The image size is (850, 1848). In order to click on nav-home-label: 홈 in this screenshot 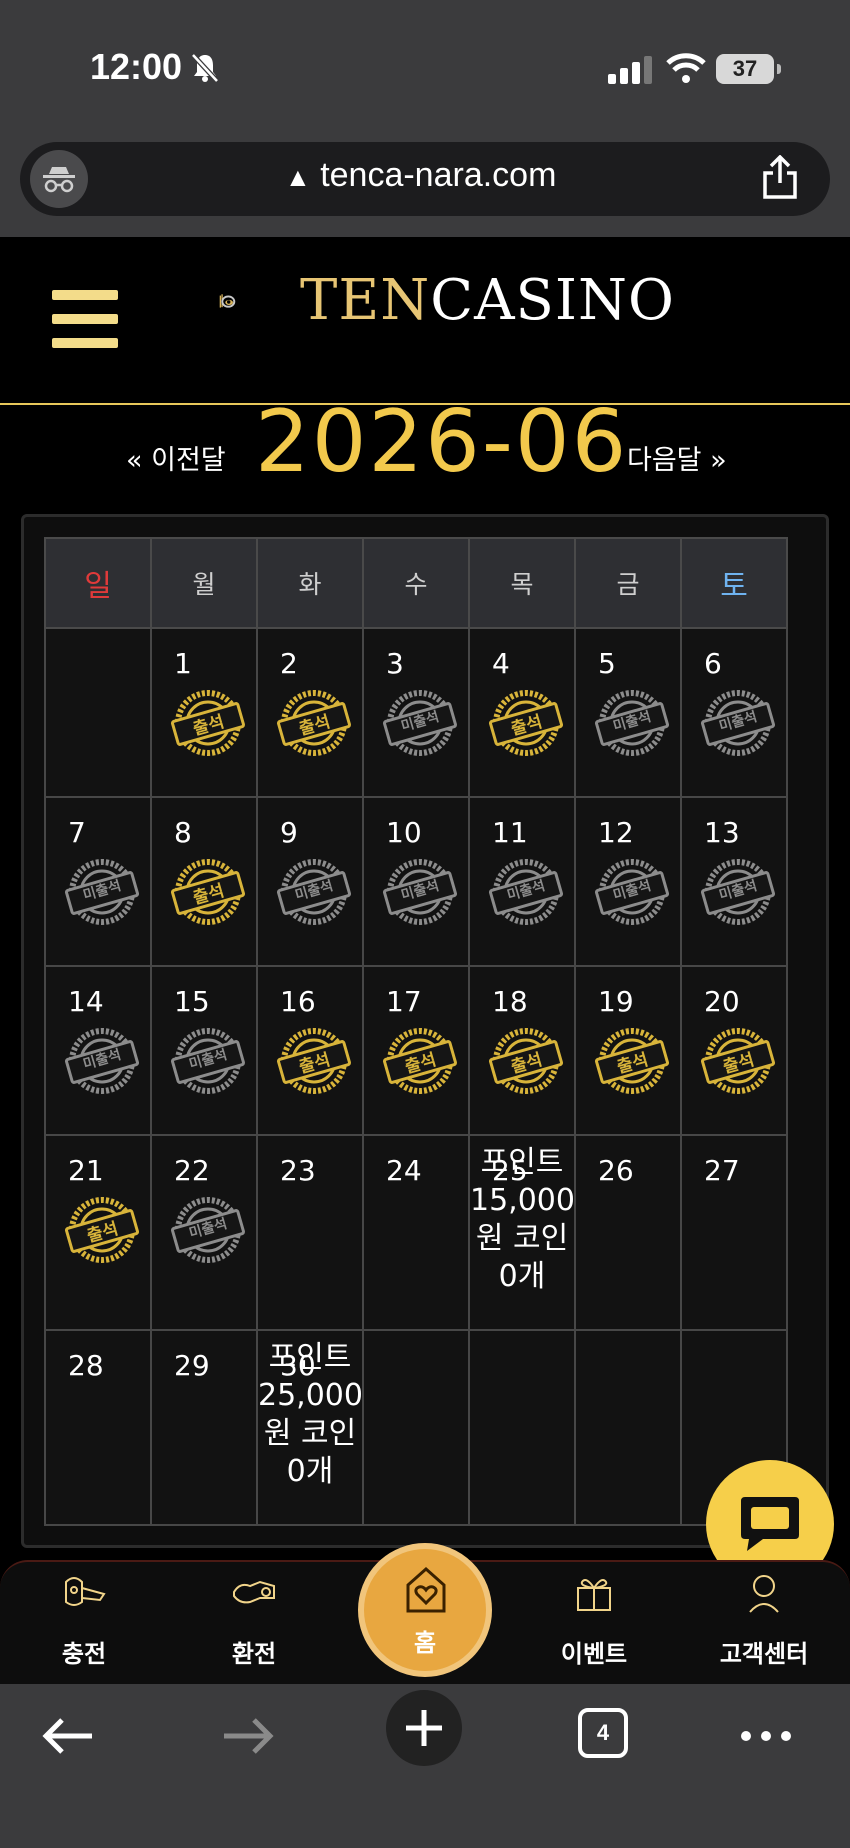, I will do `click(425, 1643)`.